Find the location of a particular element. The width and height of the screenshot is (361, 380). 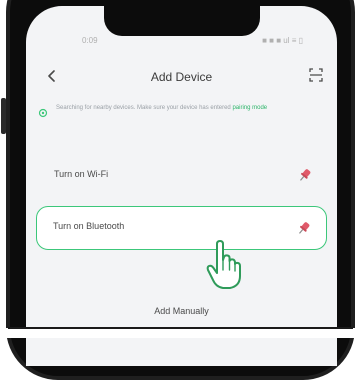

hand-pointer-icon is located at coordinates (224, 265).